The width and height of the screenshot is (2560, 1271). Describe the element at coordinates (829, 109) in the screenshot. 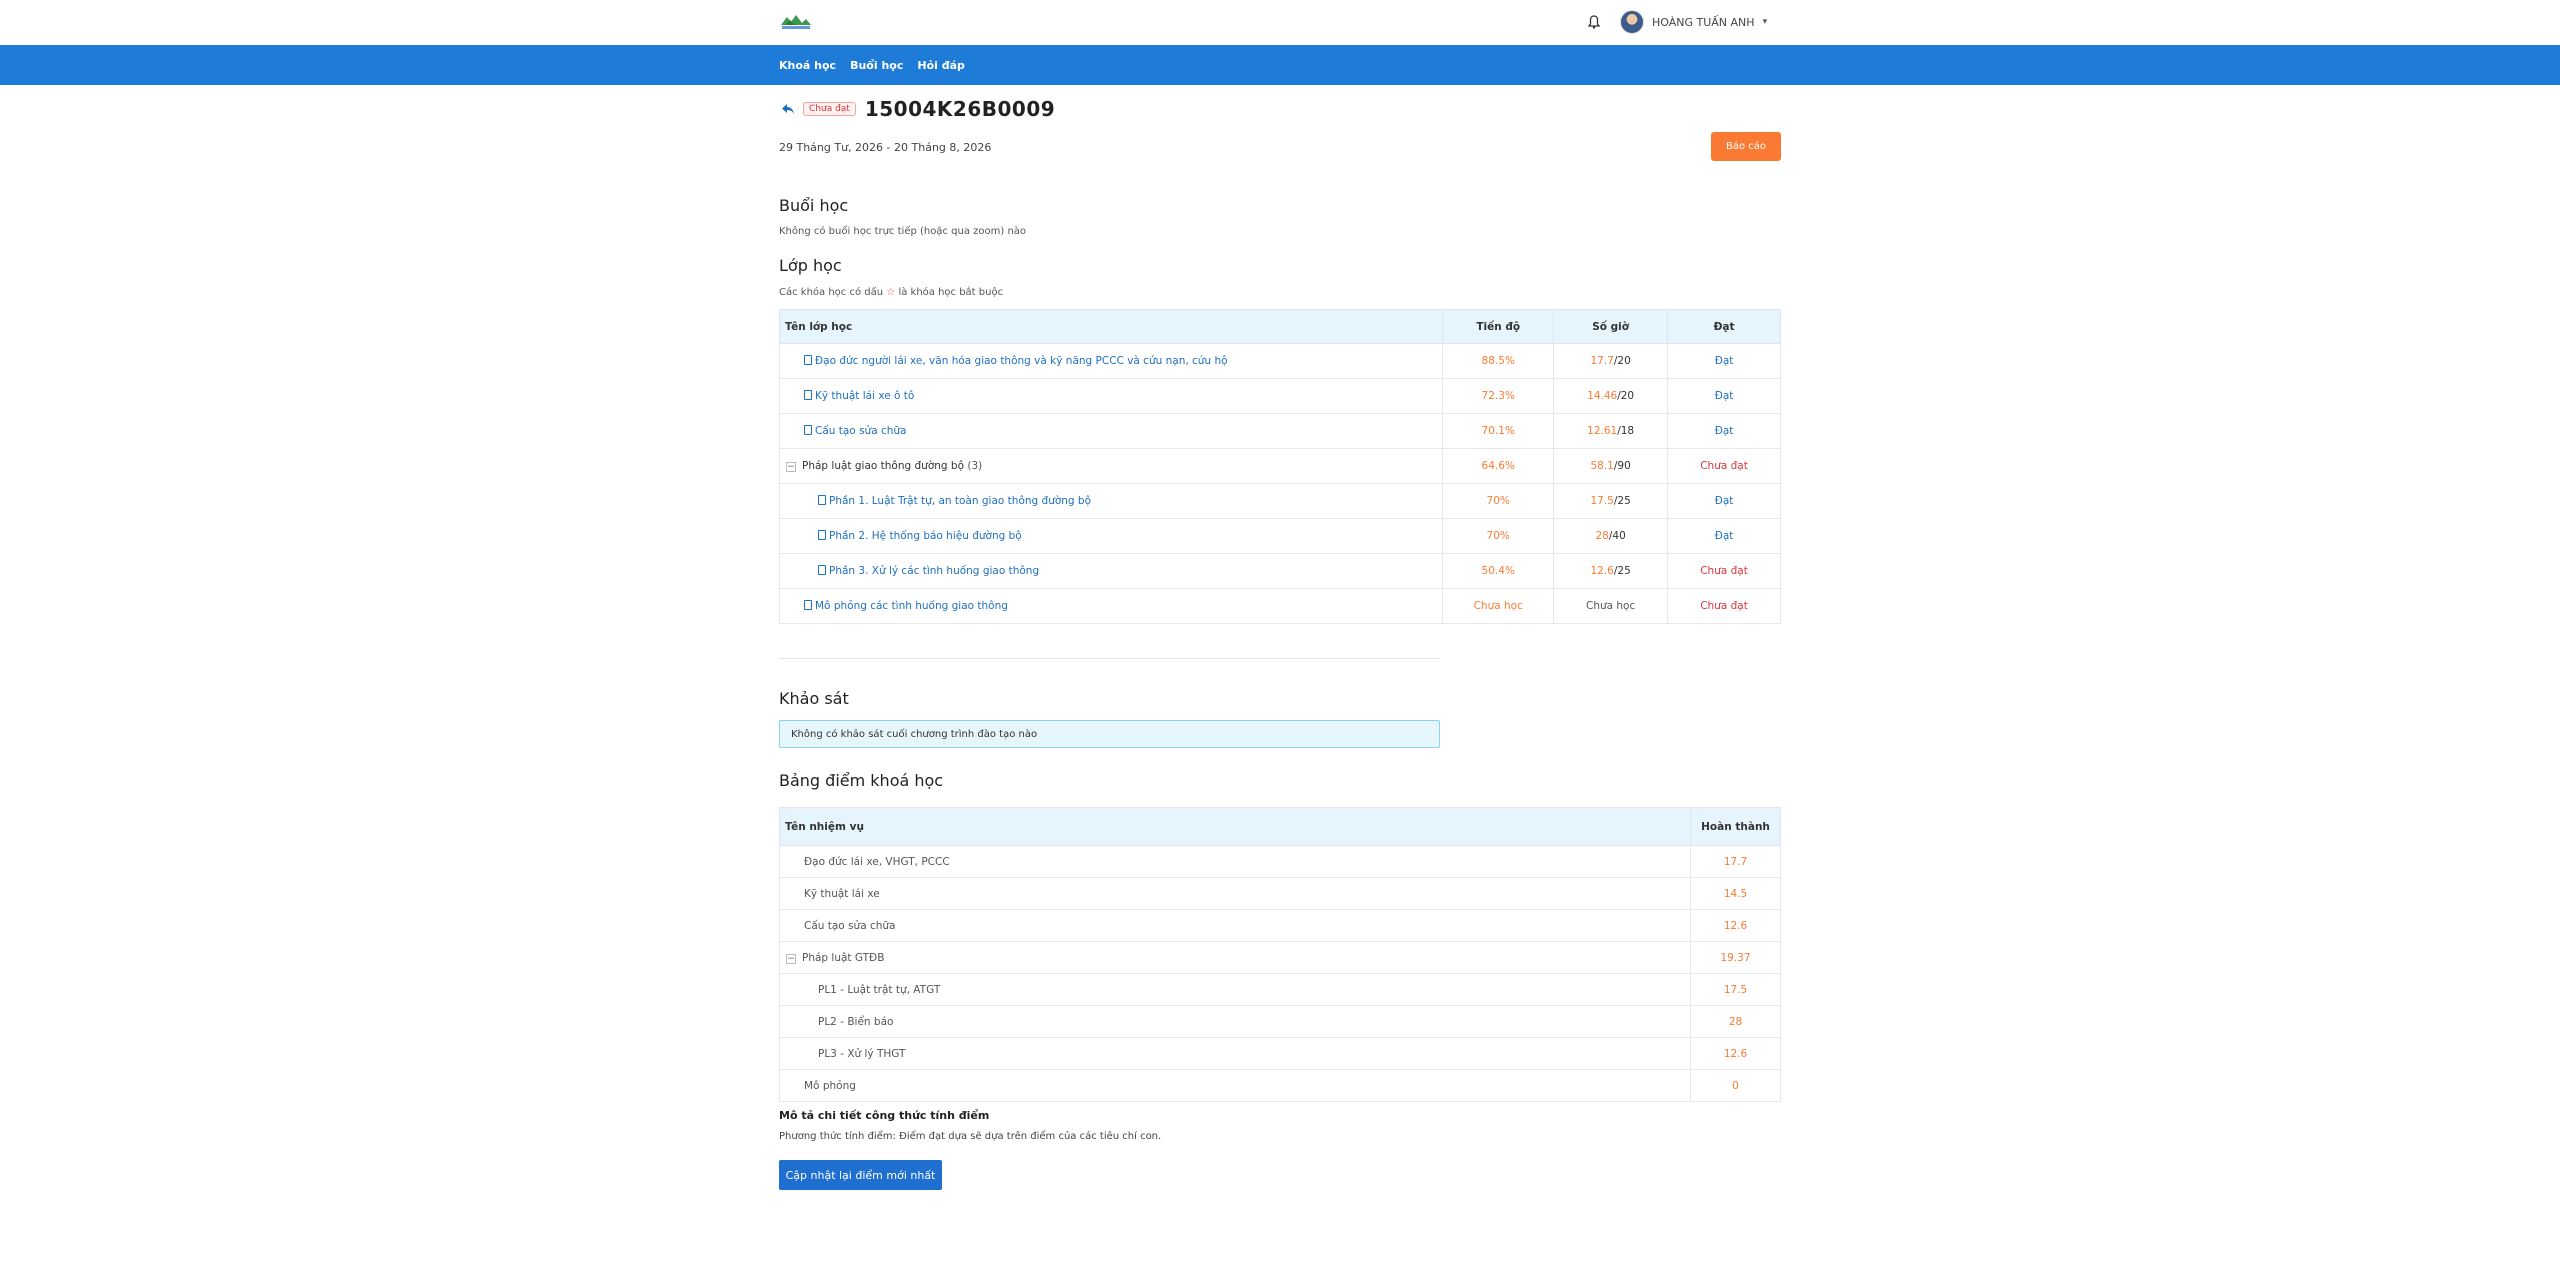

I see `status-badge: Chưa đạt` at that location.